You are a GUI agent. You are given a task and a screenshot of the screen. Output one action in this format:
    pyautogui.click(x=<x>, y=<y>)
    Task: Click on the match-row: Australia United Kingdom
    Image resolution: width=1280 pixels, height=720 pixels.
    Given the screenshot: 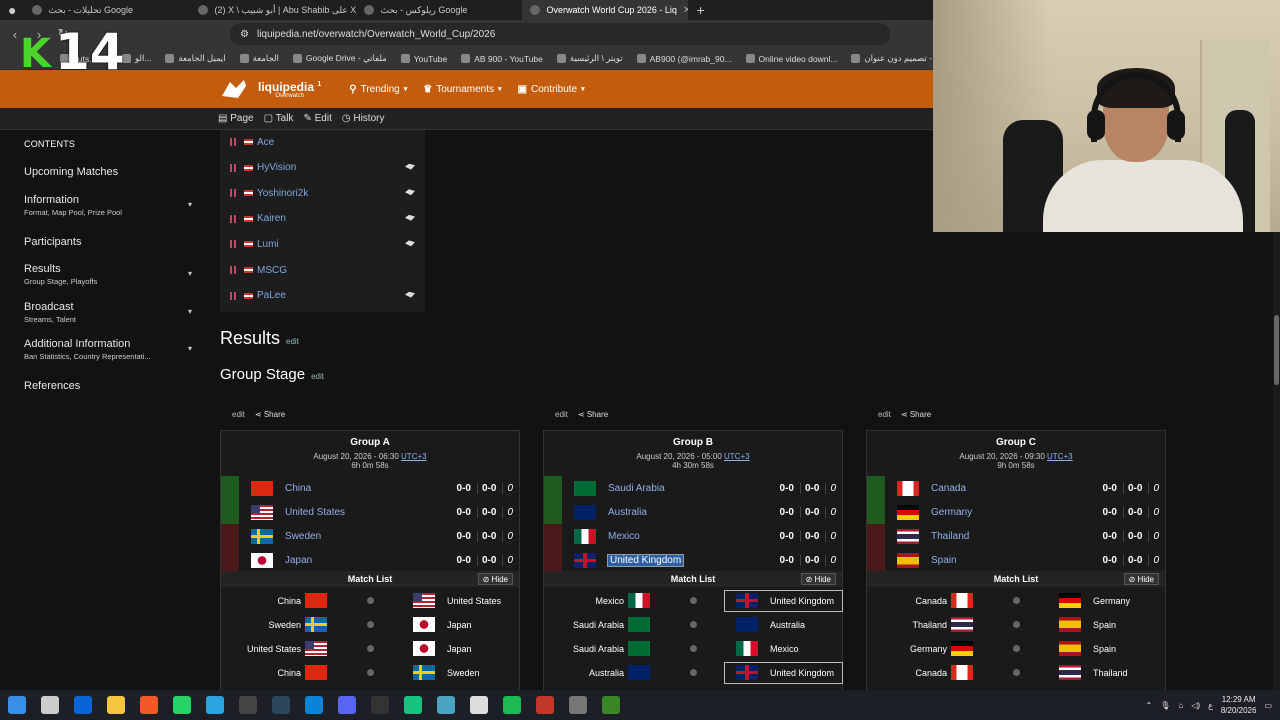 What is the action you would take?
    pyautogui.click(x=693, y=673)
    